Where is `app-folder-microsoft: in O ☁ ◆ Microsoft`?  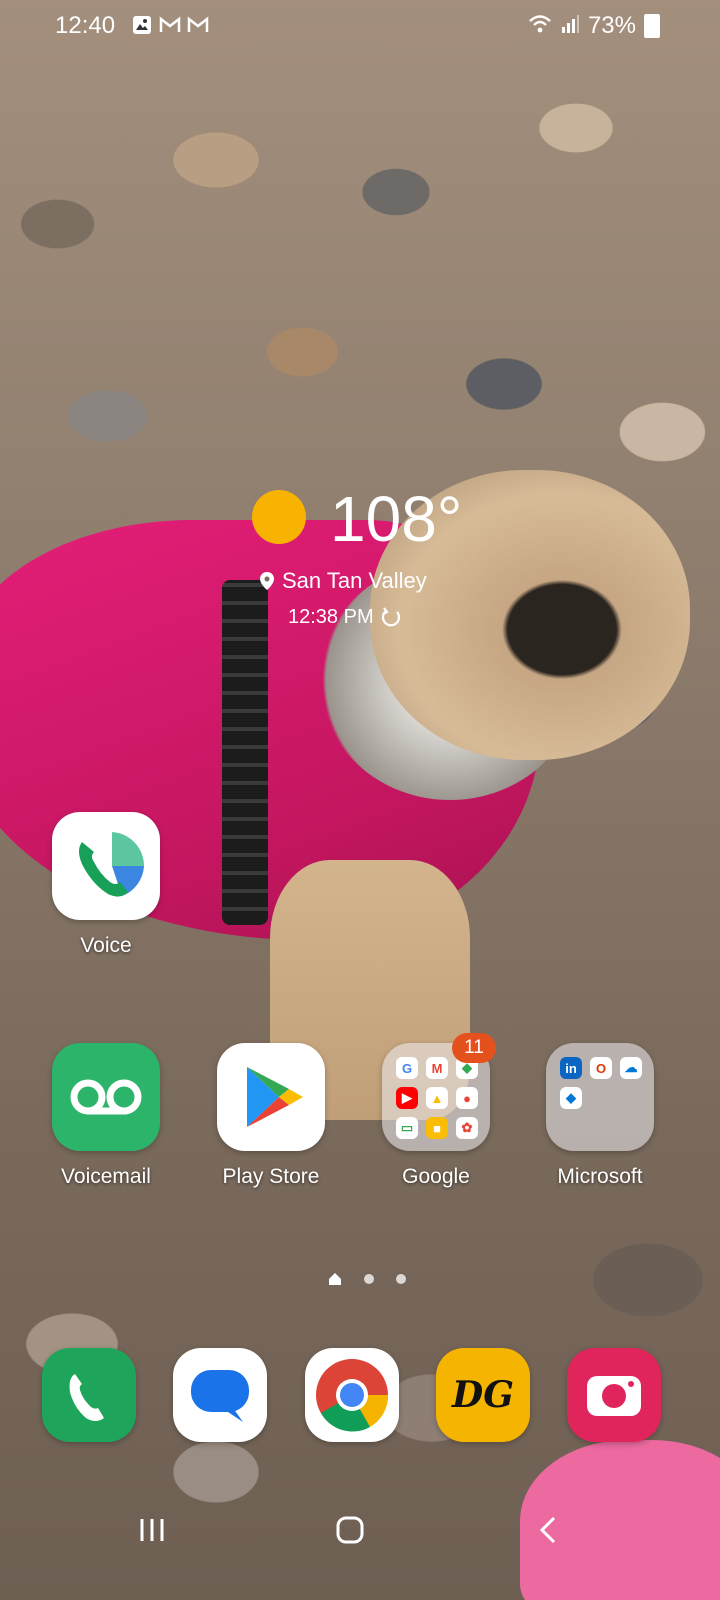 app-folder-microsoft: in O ☁ ◆ Microsoft is located at coordinates (600, 1116).